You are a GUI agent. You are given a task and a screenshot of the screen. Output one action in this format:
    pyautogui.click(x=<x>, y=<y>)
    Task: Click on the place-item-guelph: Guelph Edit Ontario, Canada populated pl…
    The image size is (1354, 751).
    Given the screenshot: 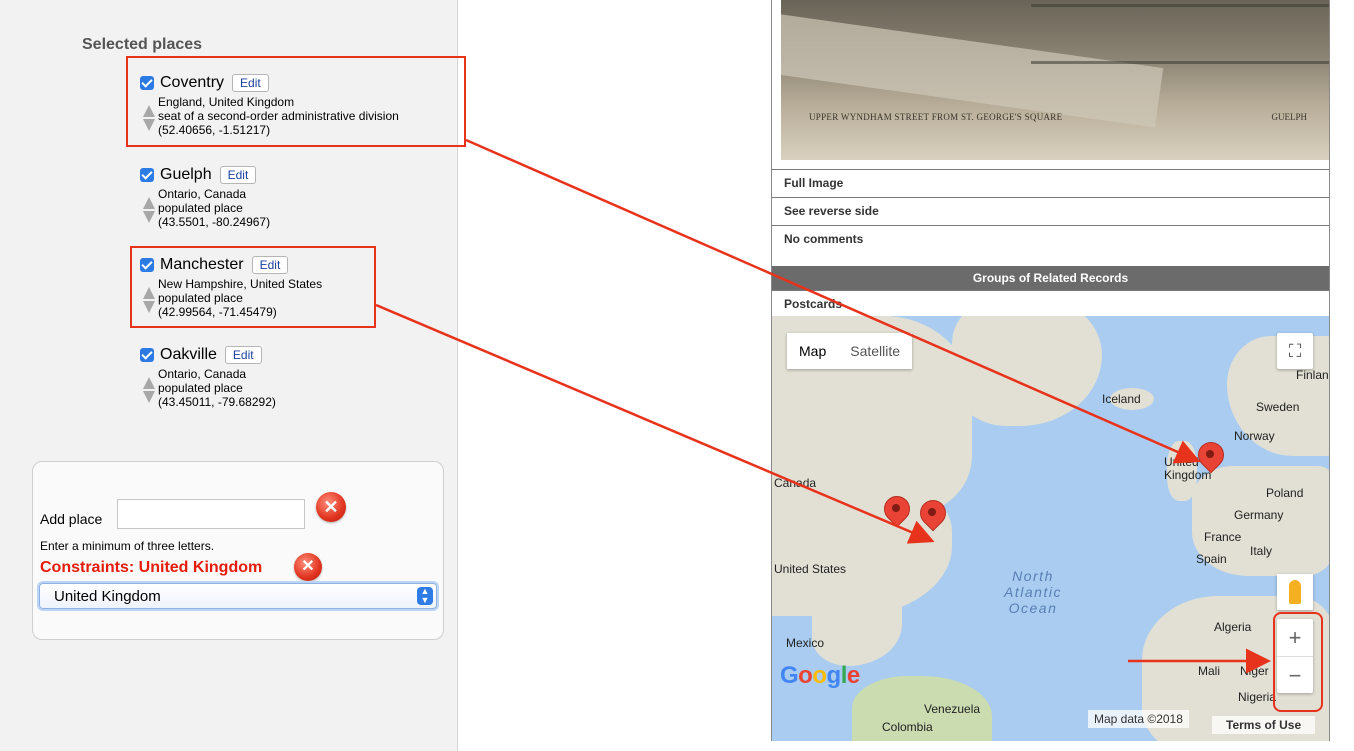 What is the action you would take?
    pyautogui.click(x=300, y=197)
    